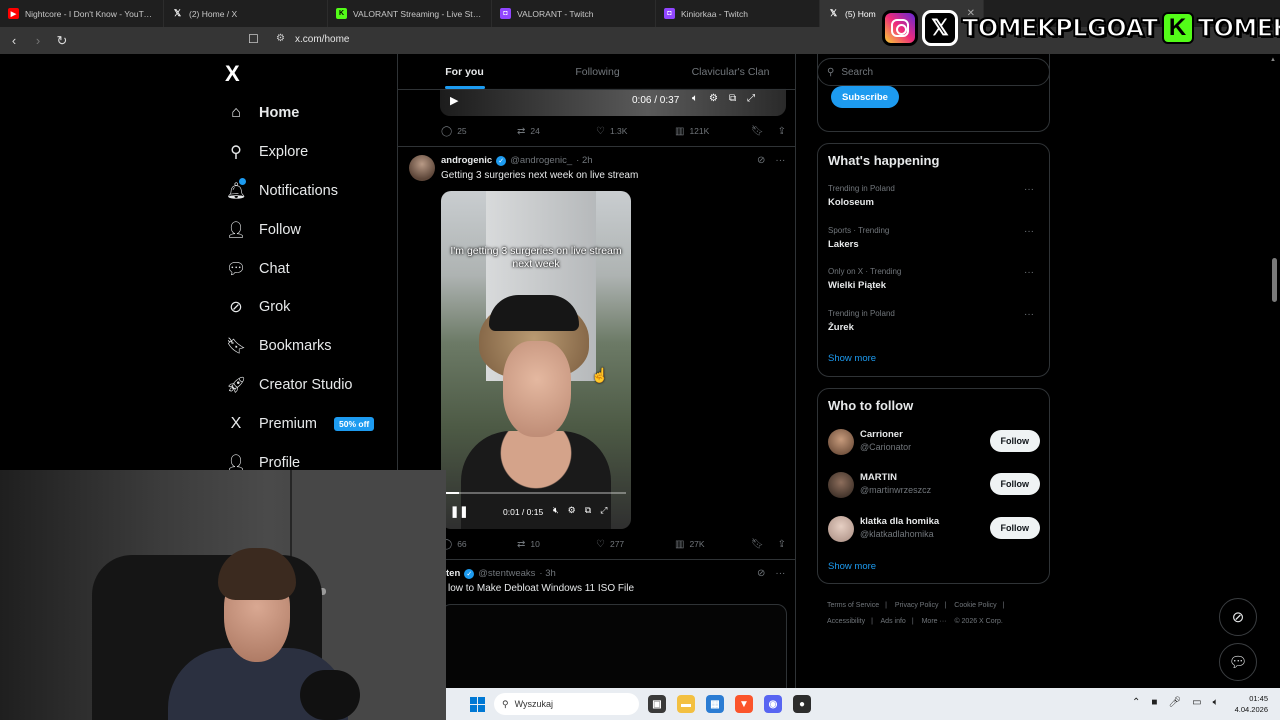  What do you see at coordinates (1274, 280) in the screenshot?
I see `scrollbar-thumb` at bounding box center [1274, 280].